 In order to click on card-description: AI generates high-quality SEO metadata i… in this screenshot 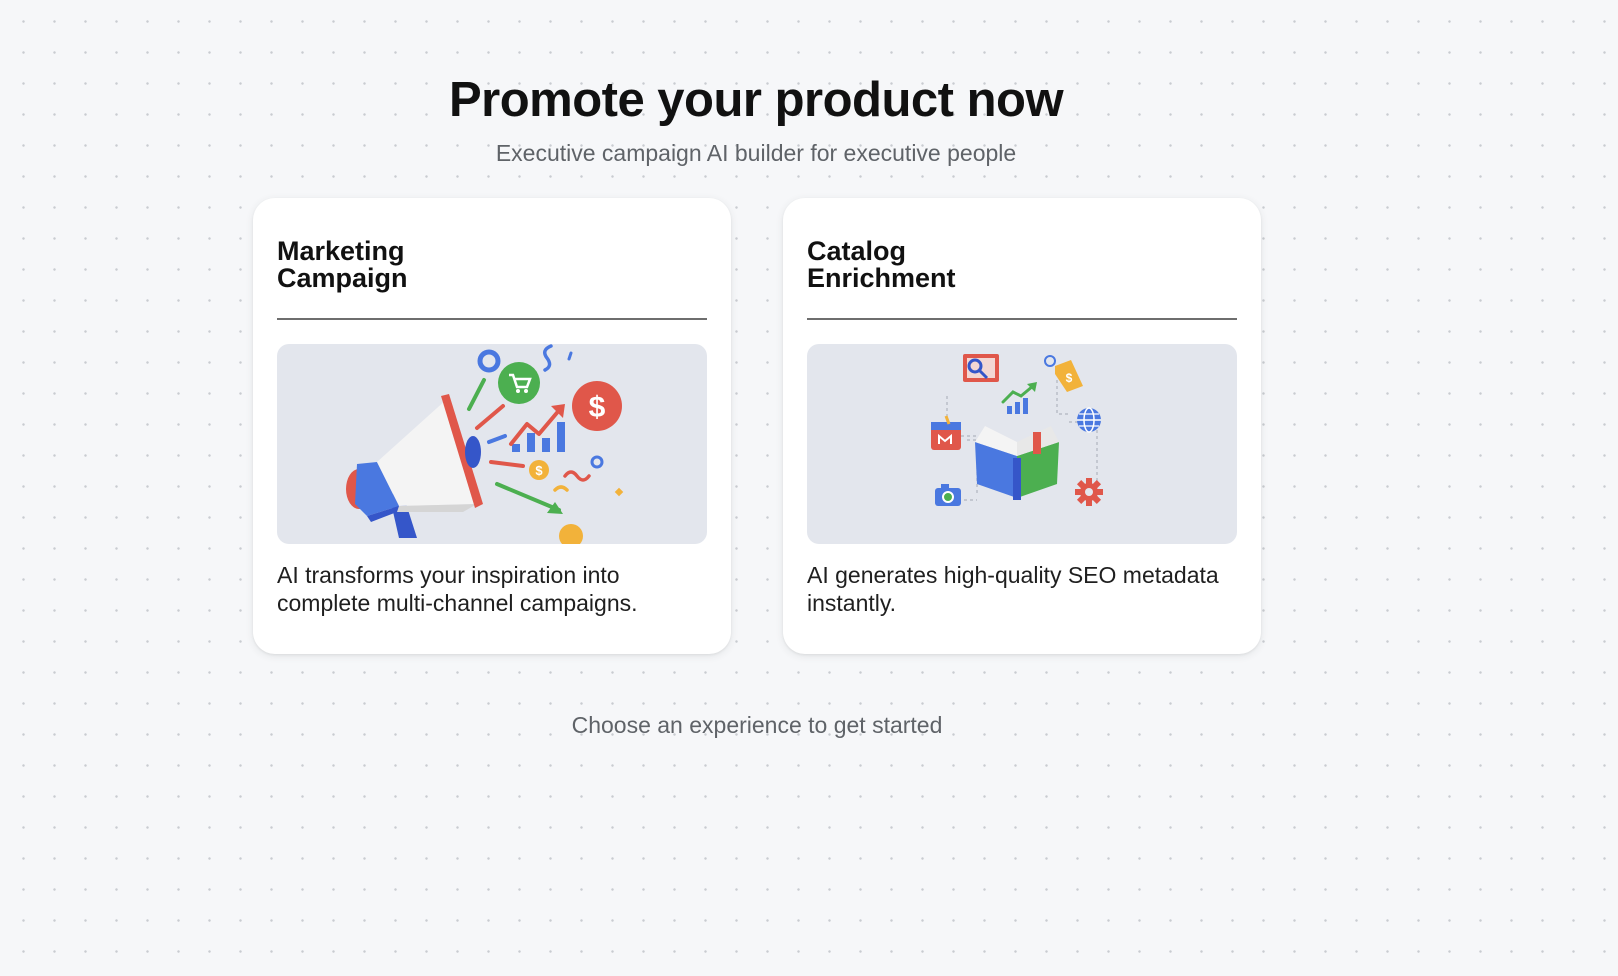, I will do `click(1013, 589)`.